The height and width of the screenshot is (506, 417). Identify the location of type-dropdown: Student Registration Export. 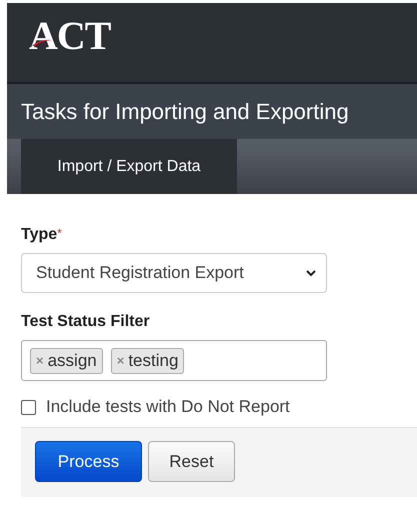
(174, 273).